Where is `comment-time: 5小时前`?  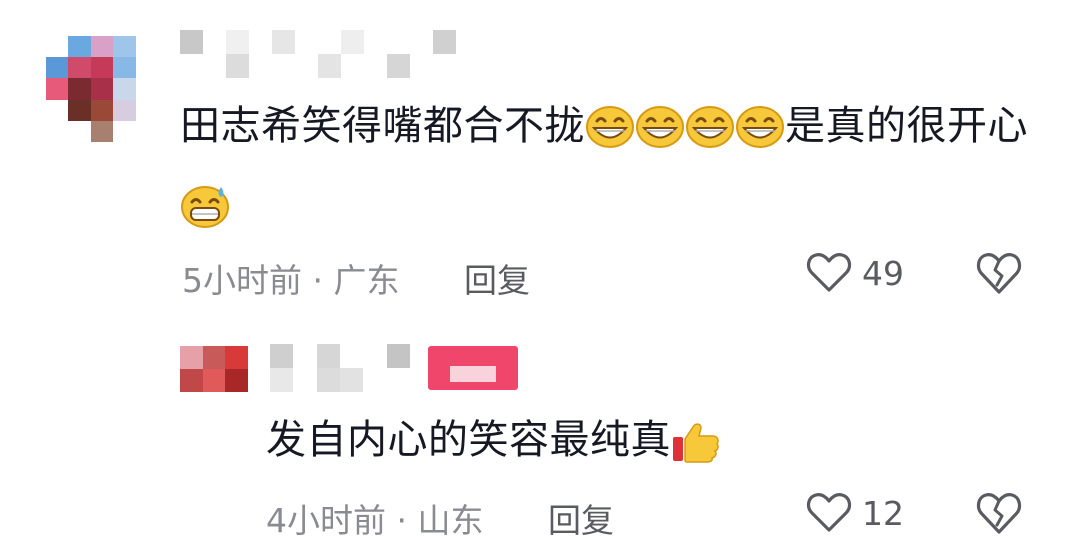 comment-time: 5小时前 is located at coordinates (242, 280).